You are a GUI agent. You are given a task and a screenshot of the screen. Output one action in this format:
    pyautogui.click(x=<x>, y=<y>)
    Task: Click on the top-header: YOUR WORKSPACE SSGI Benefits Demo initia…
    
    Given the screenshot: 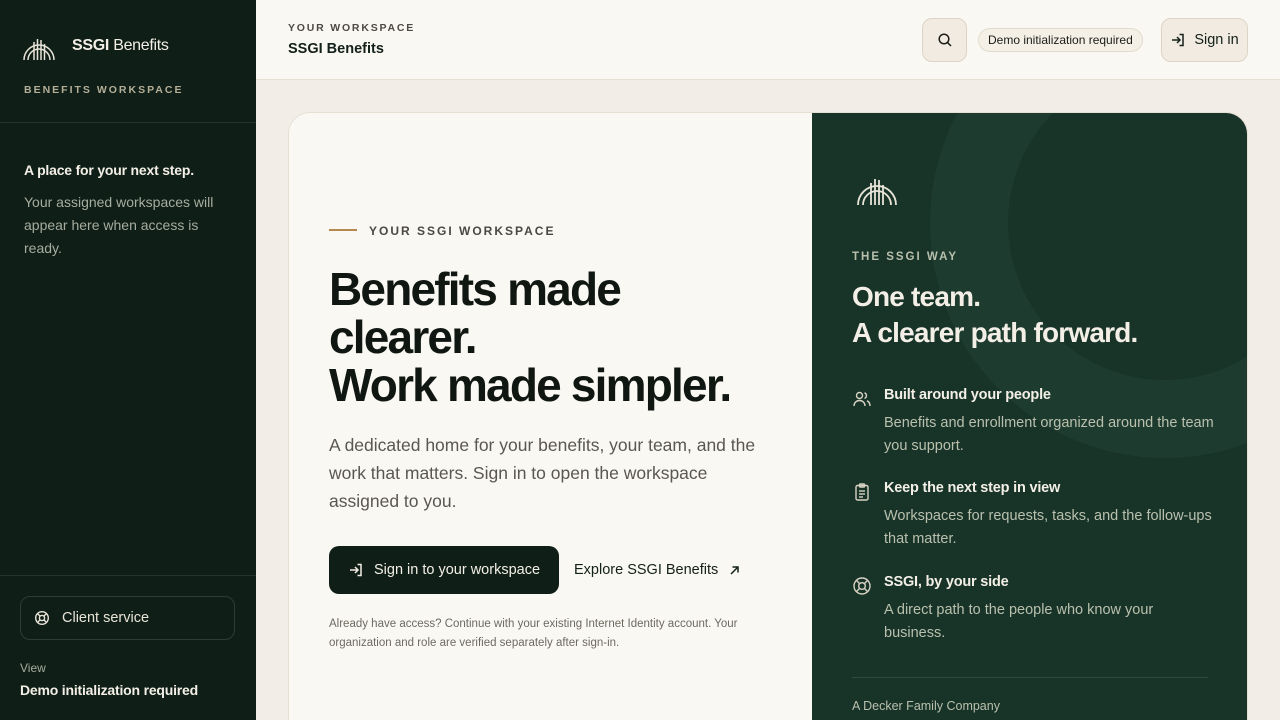 What is the action you would take?
    pyautogui.click(x=768, y=40)
    